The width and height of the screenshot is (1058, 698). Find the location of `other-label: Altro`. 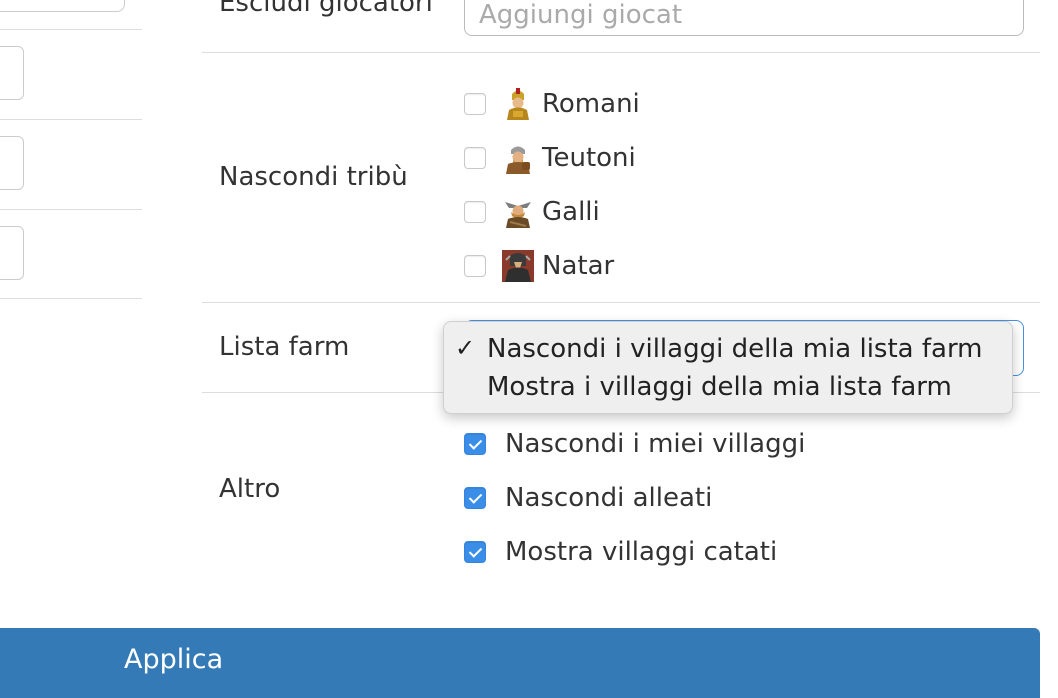

other-label: Altro is located at coordinates (250, 489).